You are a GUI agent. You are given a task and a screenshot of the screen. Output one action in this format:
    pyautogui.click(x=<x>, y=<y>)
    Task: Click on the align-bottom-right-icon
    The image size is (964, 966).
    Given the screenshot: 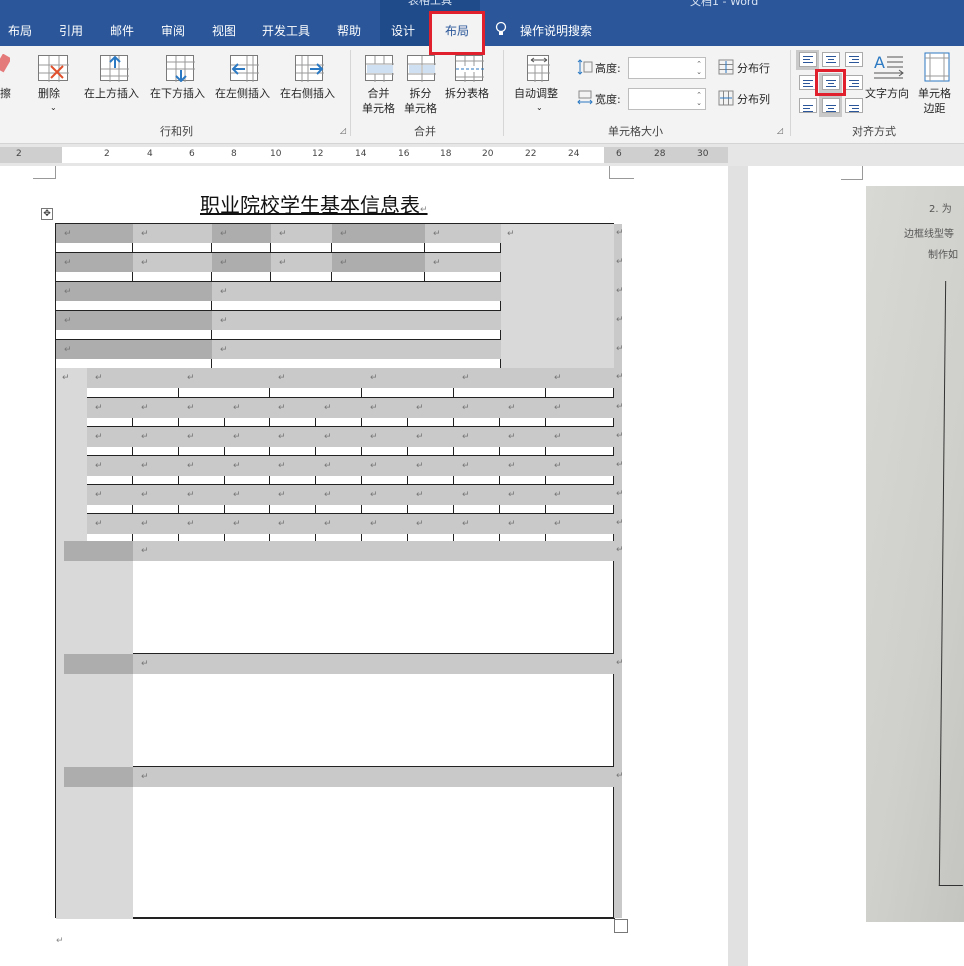 What is the action you would take?
    pyautogui.click(x=854, y=105)
    